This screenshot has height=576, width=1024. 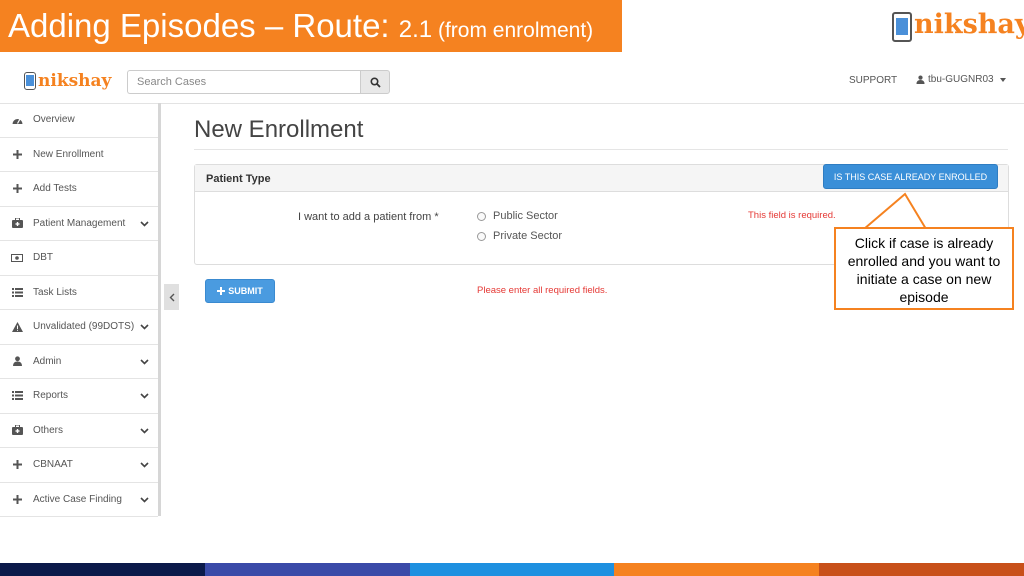 I want to click on sidebar-item-active-case-finding: Active Case Finding, so click(x=79, y=500).